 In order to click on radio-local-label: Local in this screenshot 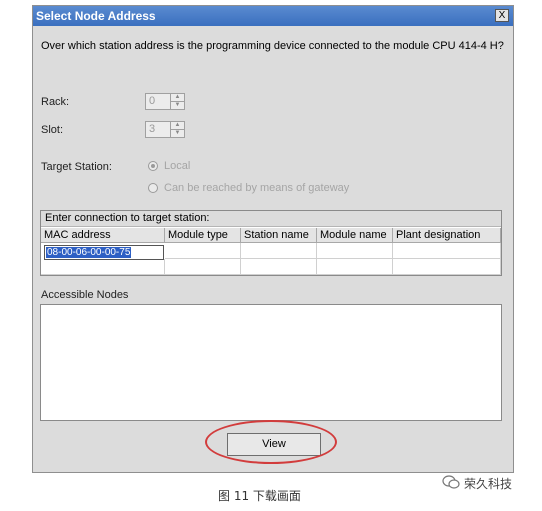, I will do `click(177, 166)`.